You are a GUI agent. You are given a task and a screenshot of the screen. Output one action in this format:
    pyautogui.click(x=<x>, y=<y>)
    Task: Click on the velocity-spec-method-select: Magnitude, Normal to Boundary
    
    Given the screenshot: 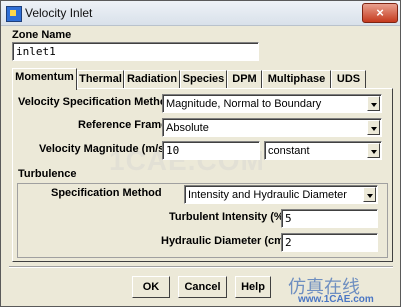 What is the action you would take?
    pyautogui.click(x=272, y=103)
    